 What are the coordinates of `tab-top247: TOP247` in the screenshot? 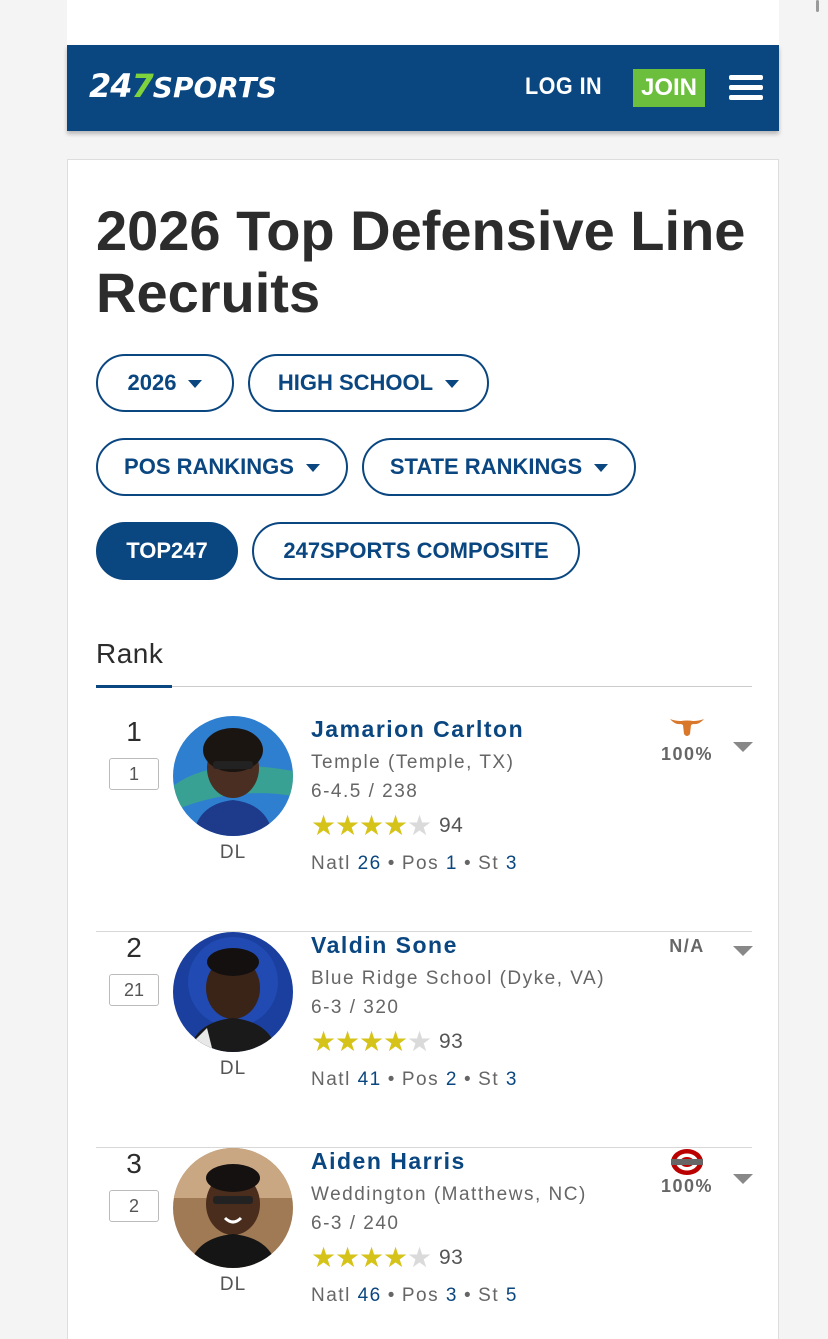 It's located at (167, 551).